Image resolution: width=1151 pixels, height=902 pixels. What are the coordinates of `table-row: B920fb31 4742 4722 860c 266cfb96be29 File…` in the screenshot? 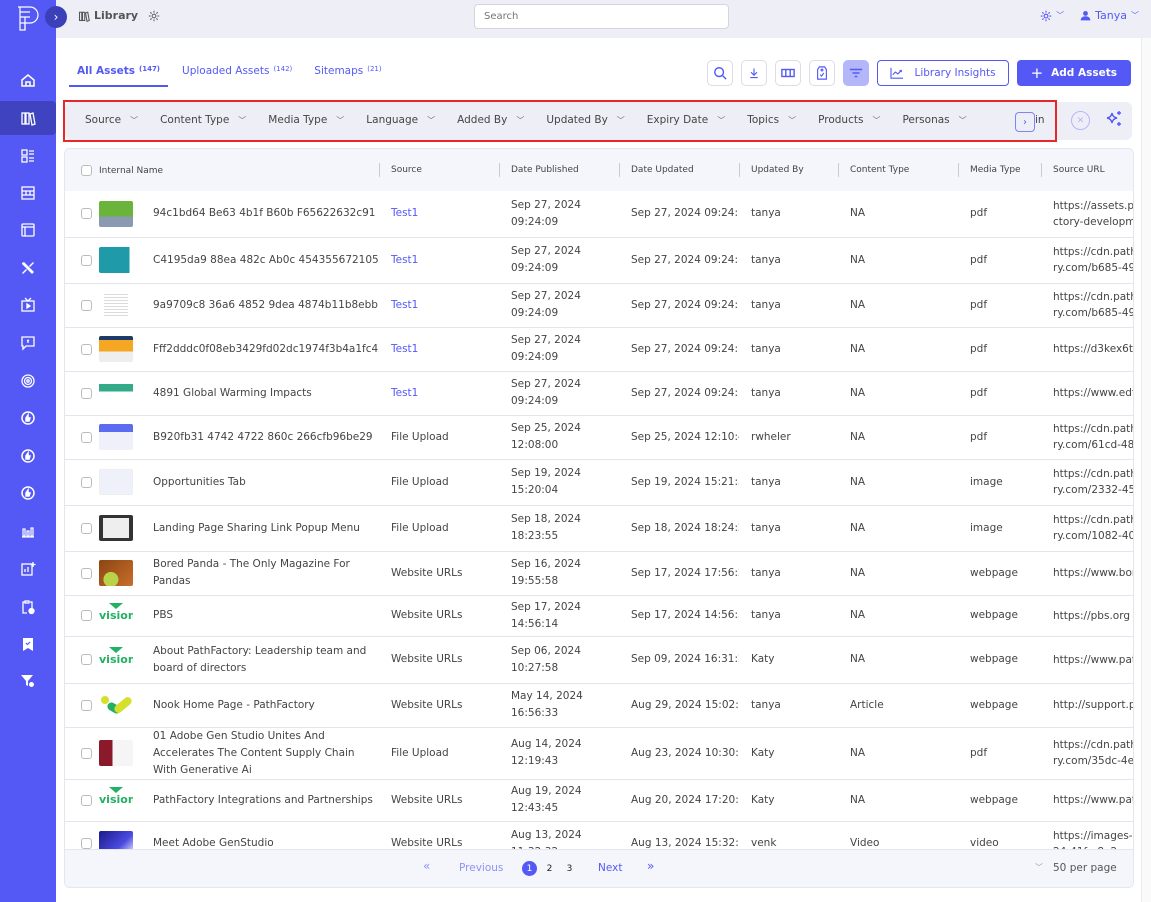 It's located at (599, 437).